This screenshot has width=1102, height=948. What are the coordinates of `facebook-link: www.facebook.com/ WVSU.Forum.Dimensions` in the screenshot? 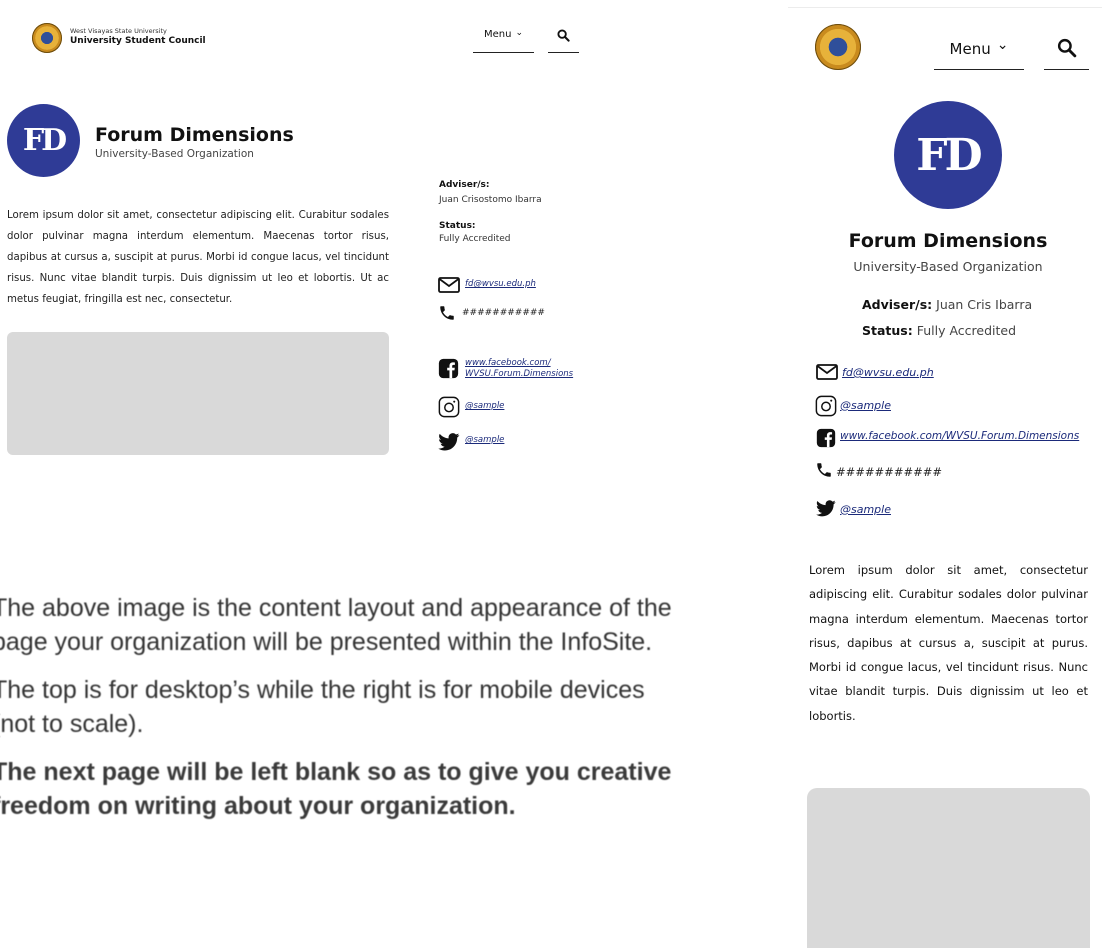 It's located at (519, 369).